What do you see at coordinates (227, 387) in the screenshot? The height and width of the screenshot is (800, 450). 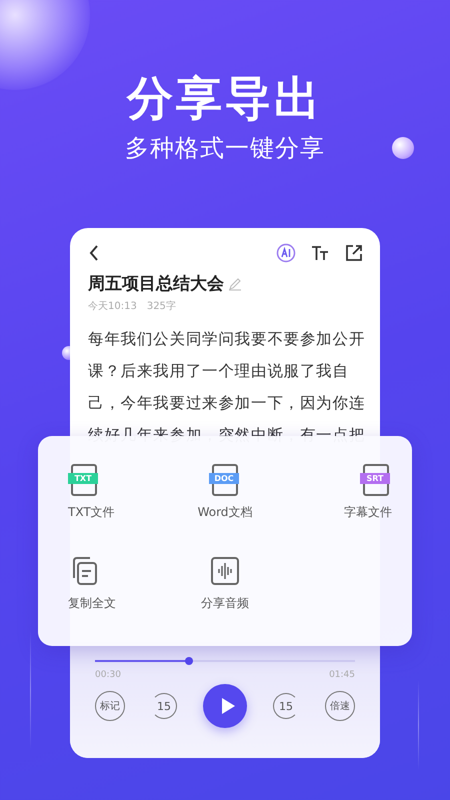 I see `note-body: 每年我们公关同学问我要不要参加公开课？后来我用了一个理由说服了我自己，今年我要过来参加一下，因为你连续好几年来参加，突然中断，有一点把` at bounding box center [227, 387].